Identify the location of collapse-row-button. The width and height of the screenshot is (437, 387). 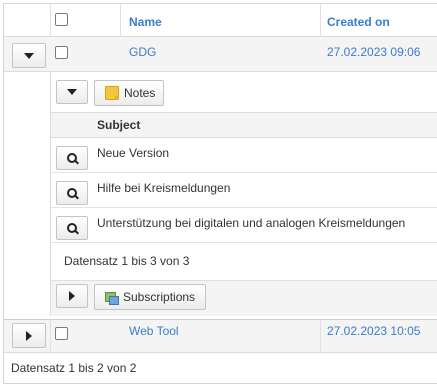
(29, 55).